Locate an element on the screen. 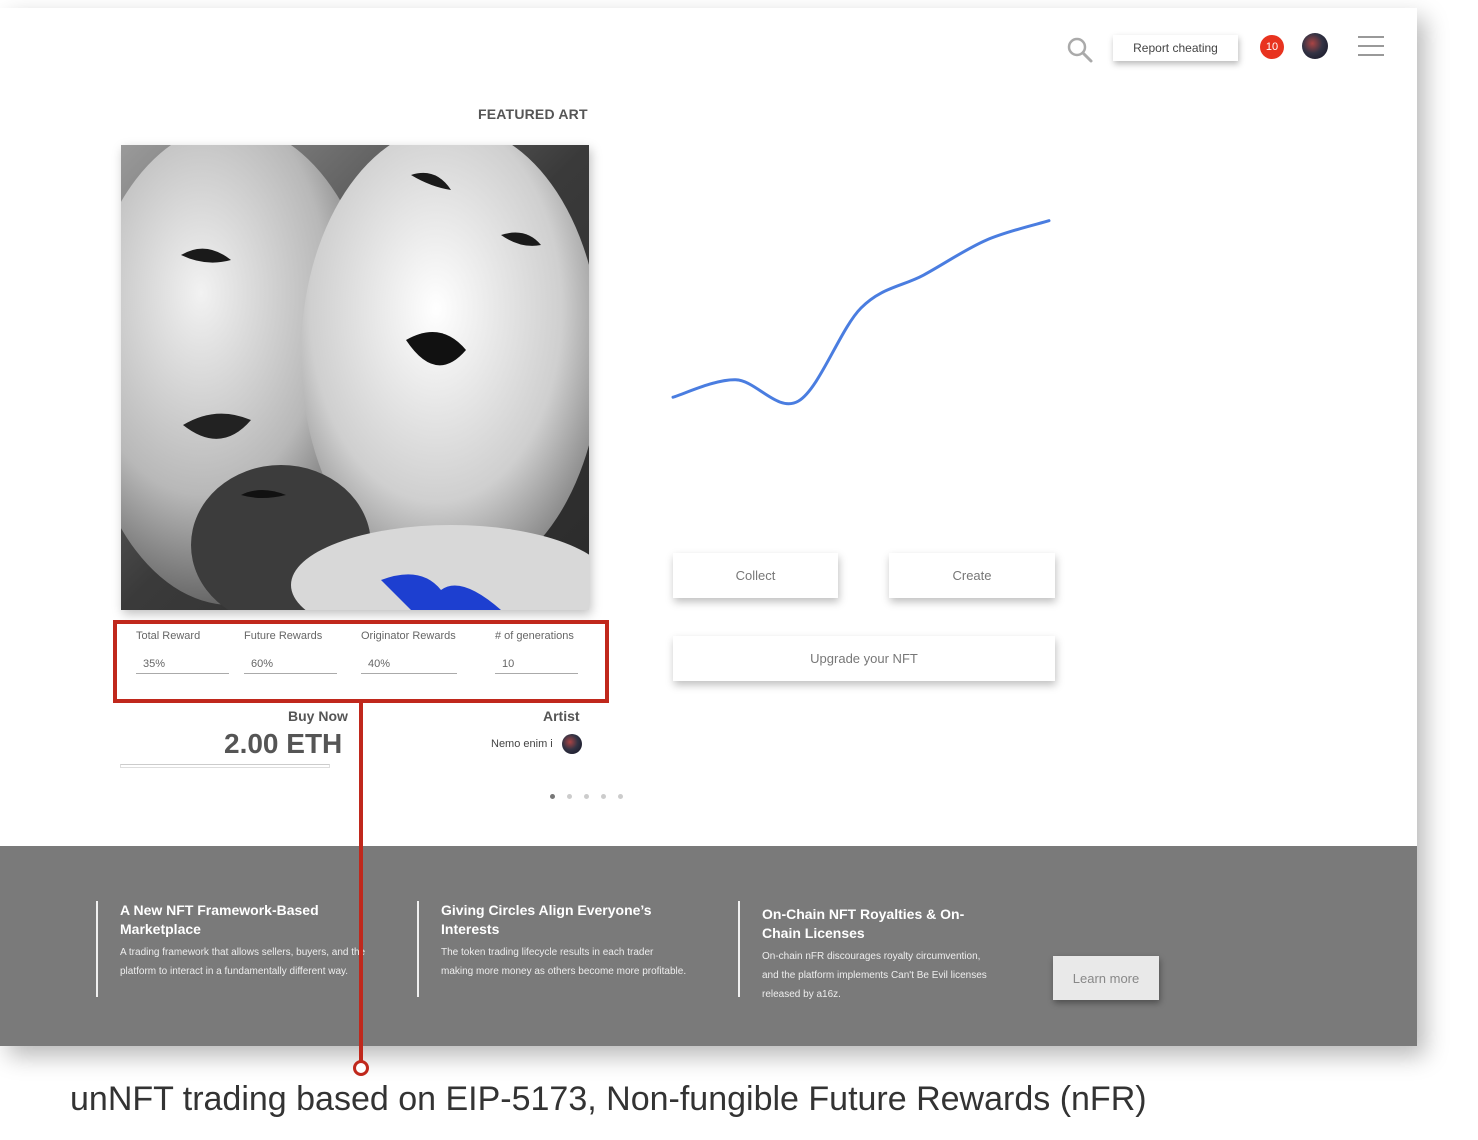 The width and height of the screenshot is (1478, 1140). create-button: Create is located at coordinates (972, 575).